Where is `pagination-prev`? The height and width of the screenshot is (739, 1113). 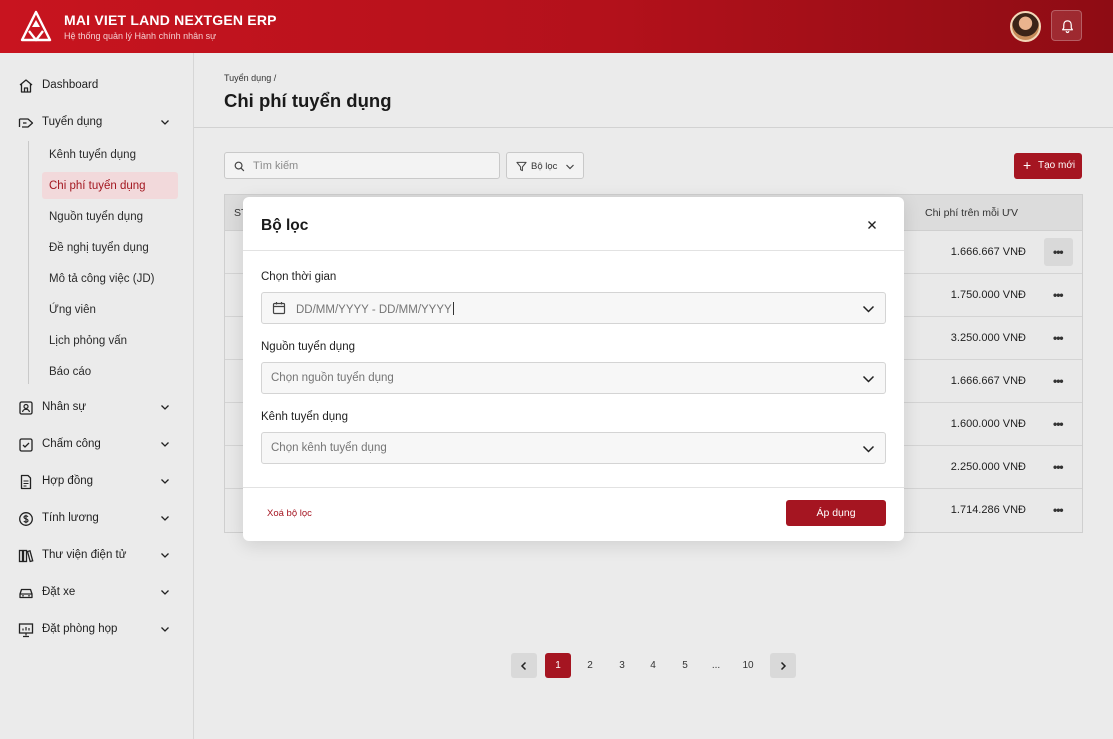 pagination-prev is located at coordinates (524, 665).